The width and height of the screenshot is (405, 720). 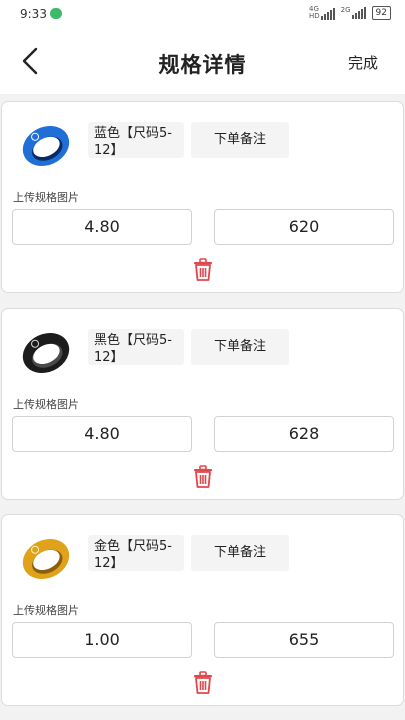 What do you see at coordinates (136, 553) in the screenshot?
I see `spec-color-label: 金色【尺码5-12】` at bounding box center [136, 553].